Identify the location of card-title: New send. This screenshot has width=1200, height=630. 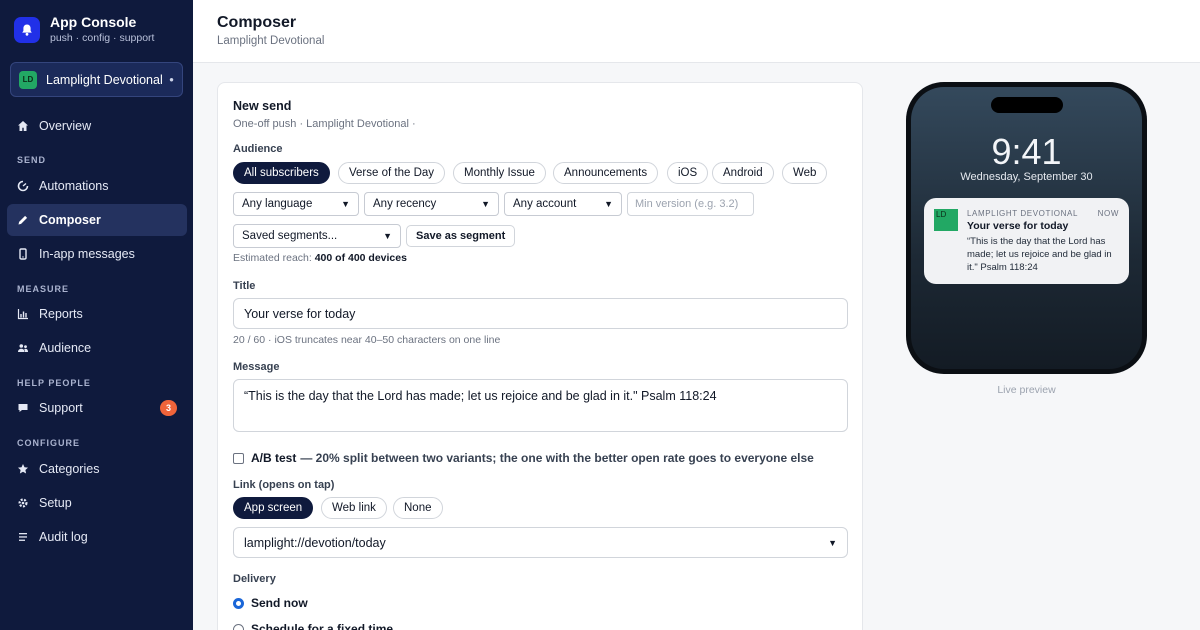
(262, 106).